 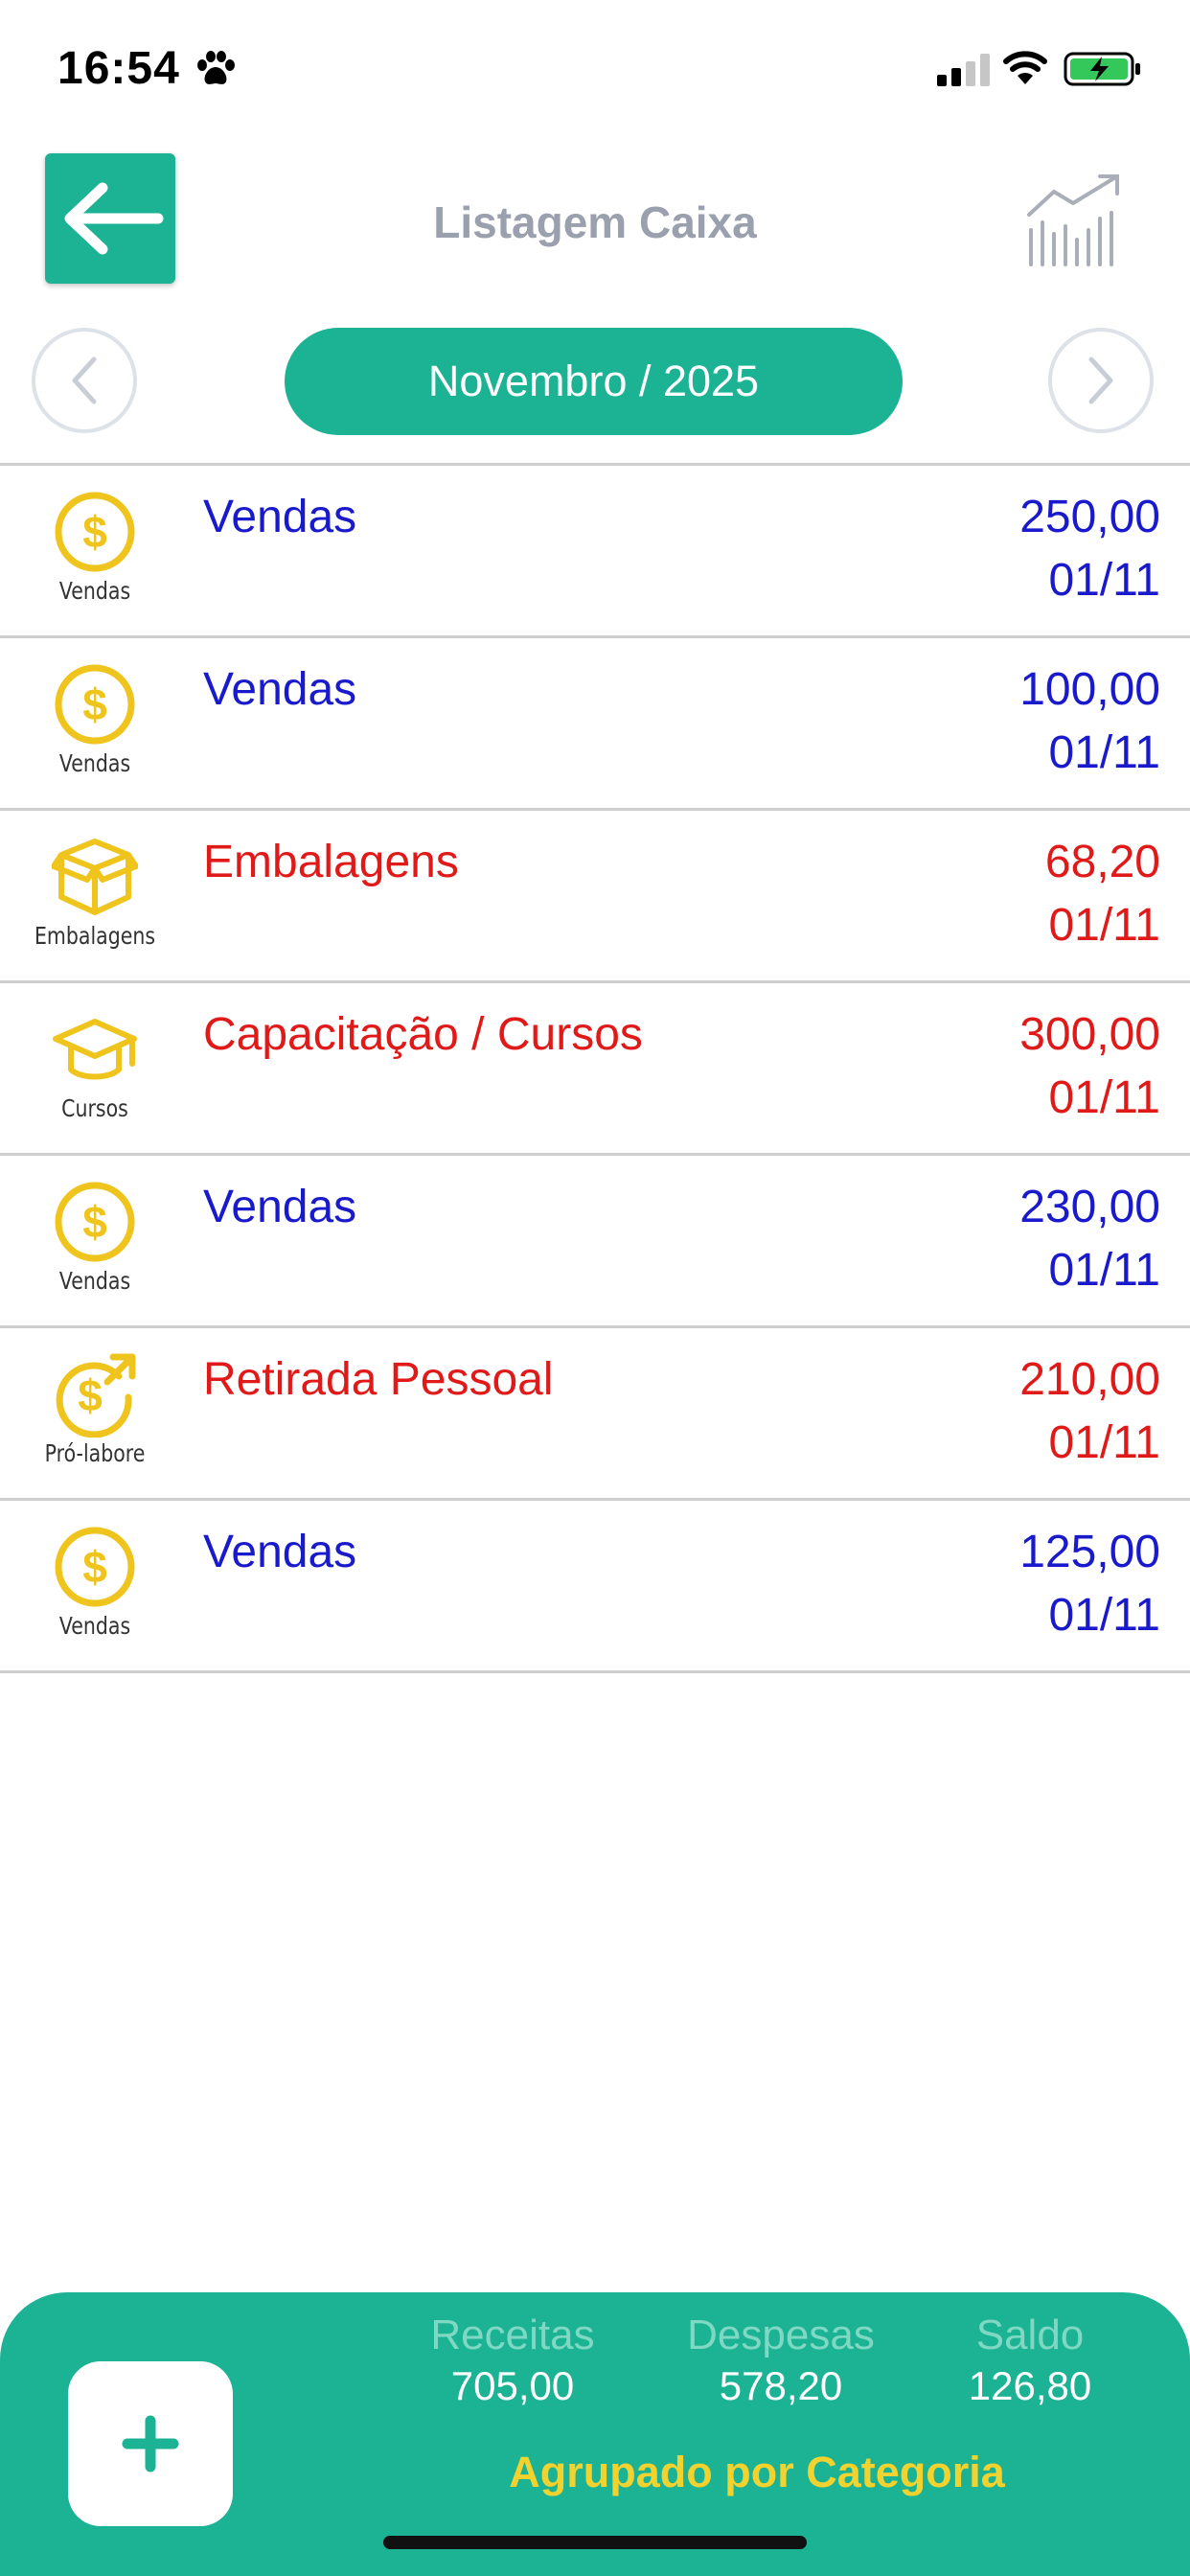 I want to click on graduation-cap-icon, so click(x=95, y=1049).